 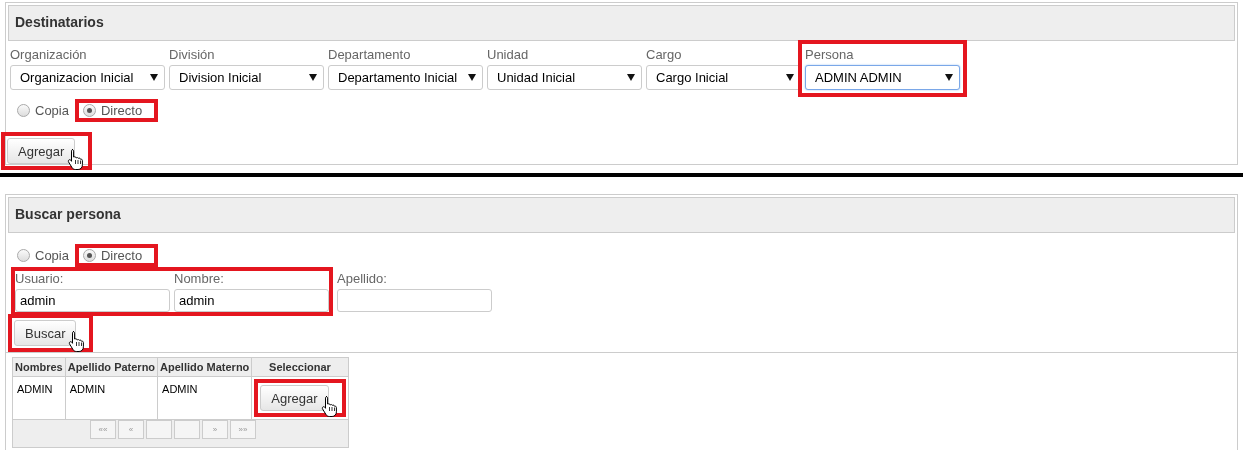 What do you see at coordinates (87, 77) in the screenshot?
I see `dropdown: Organizacion Inicial` at bounding box center [87, 77].